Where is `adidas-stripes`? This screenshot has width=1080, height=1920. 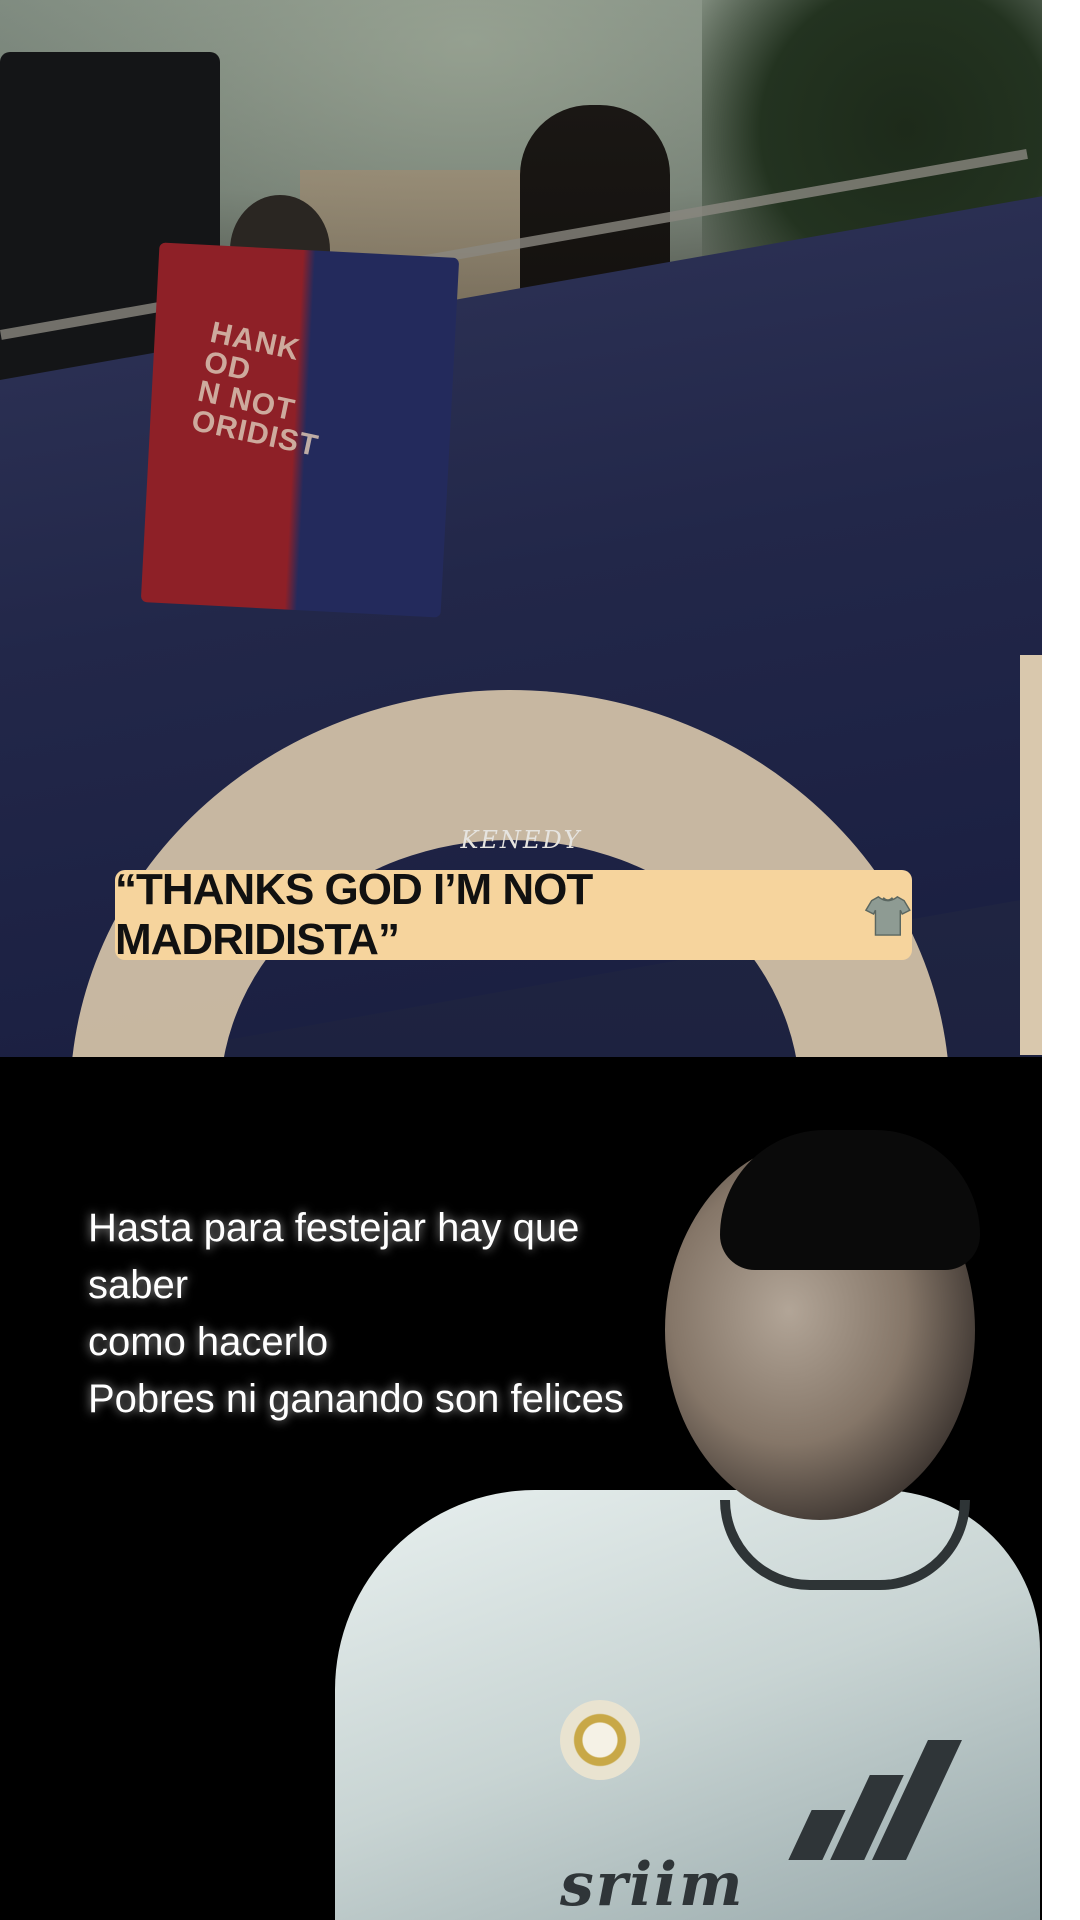
adidas-stripes is located at coordinates (871, 1800).